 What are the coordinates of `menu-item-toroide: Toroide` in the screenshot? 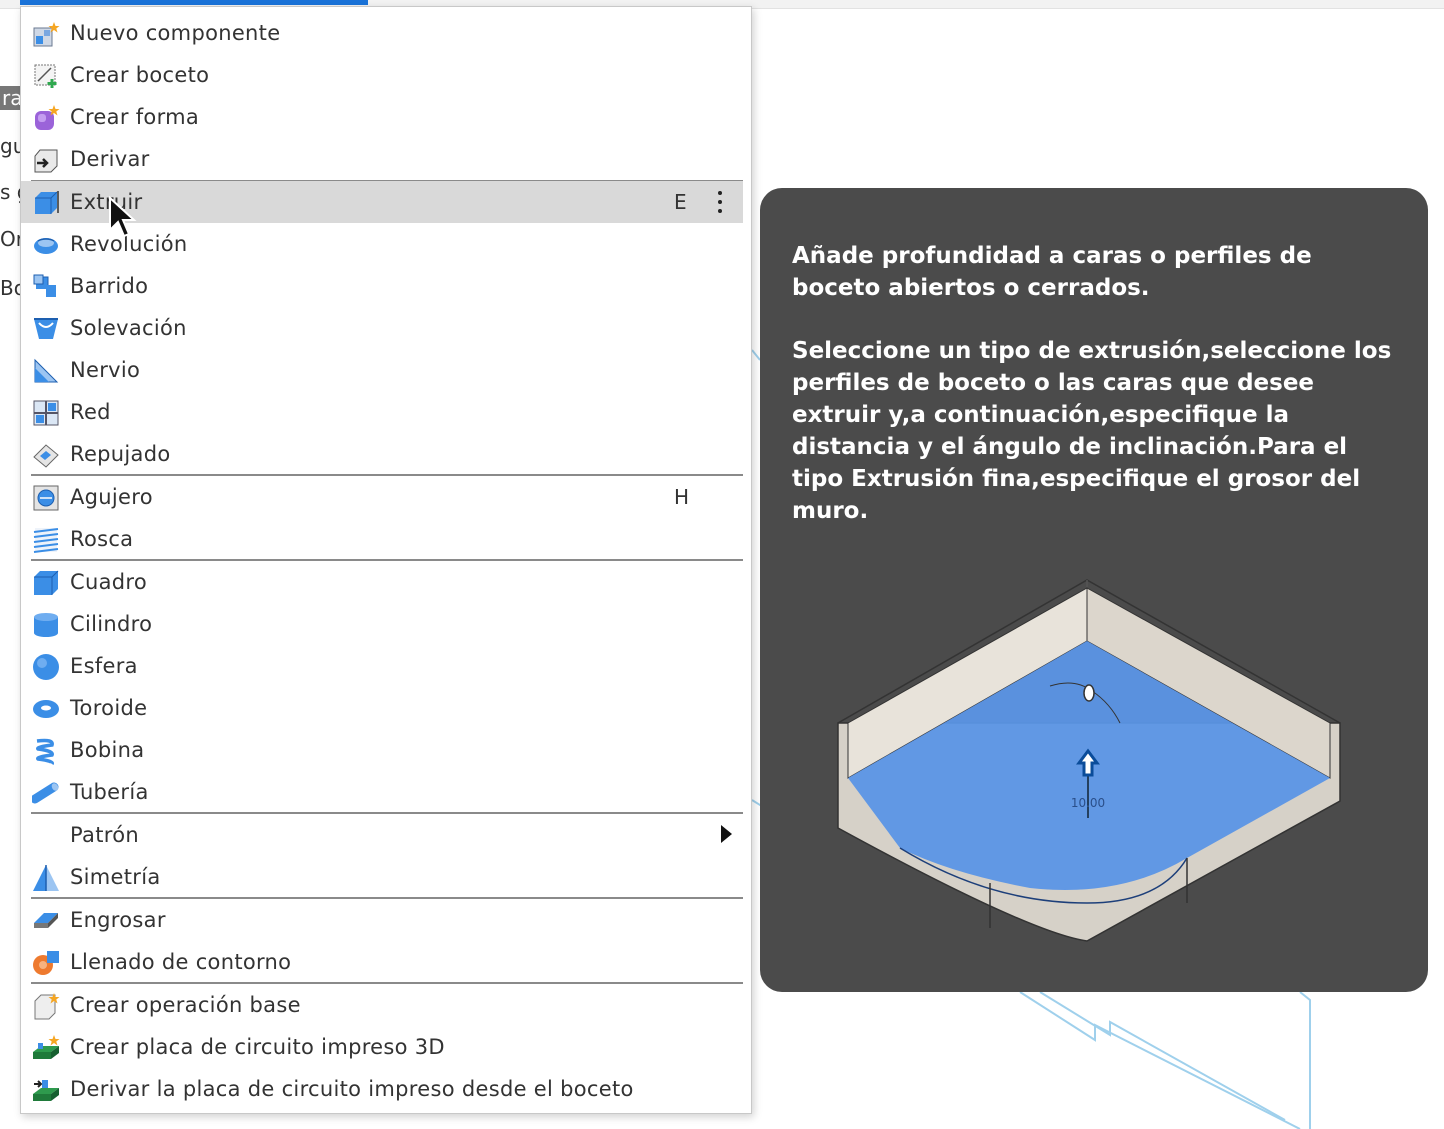 It's located at (382, 708).